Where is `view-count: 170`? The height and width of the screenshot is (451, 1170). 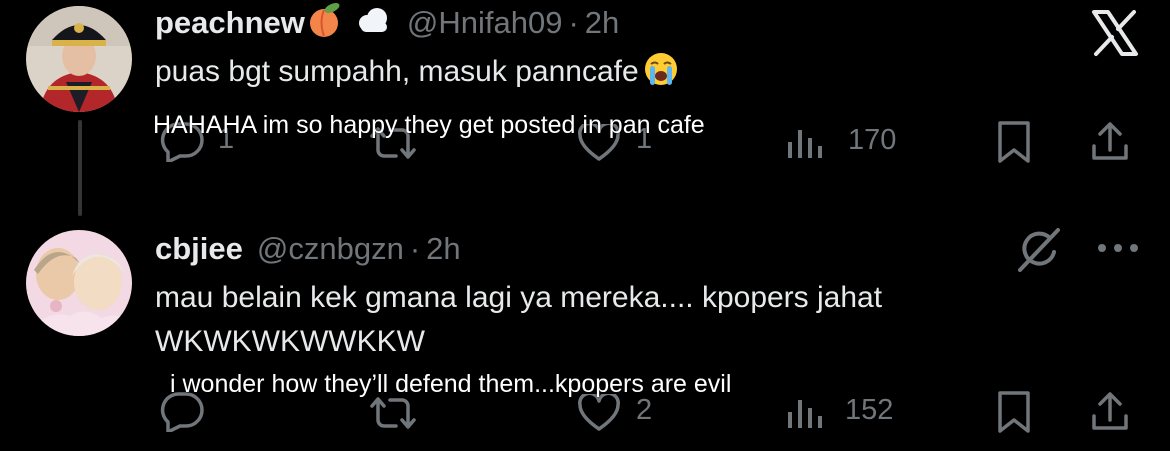
view-count: 170 is located at coordinates (872, 140).